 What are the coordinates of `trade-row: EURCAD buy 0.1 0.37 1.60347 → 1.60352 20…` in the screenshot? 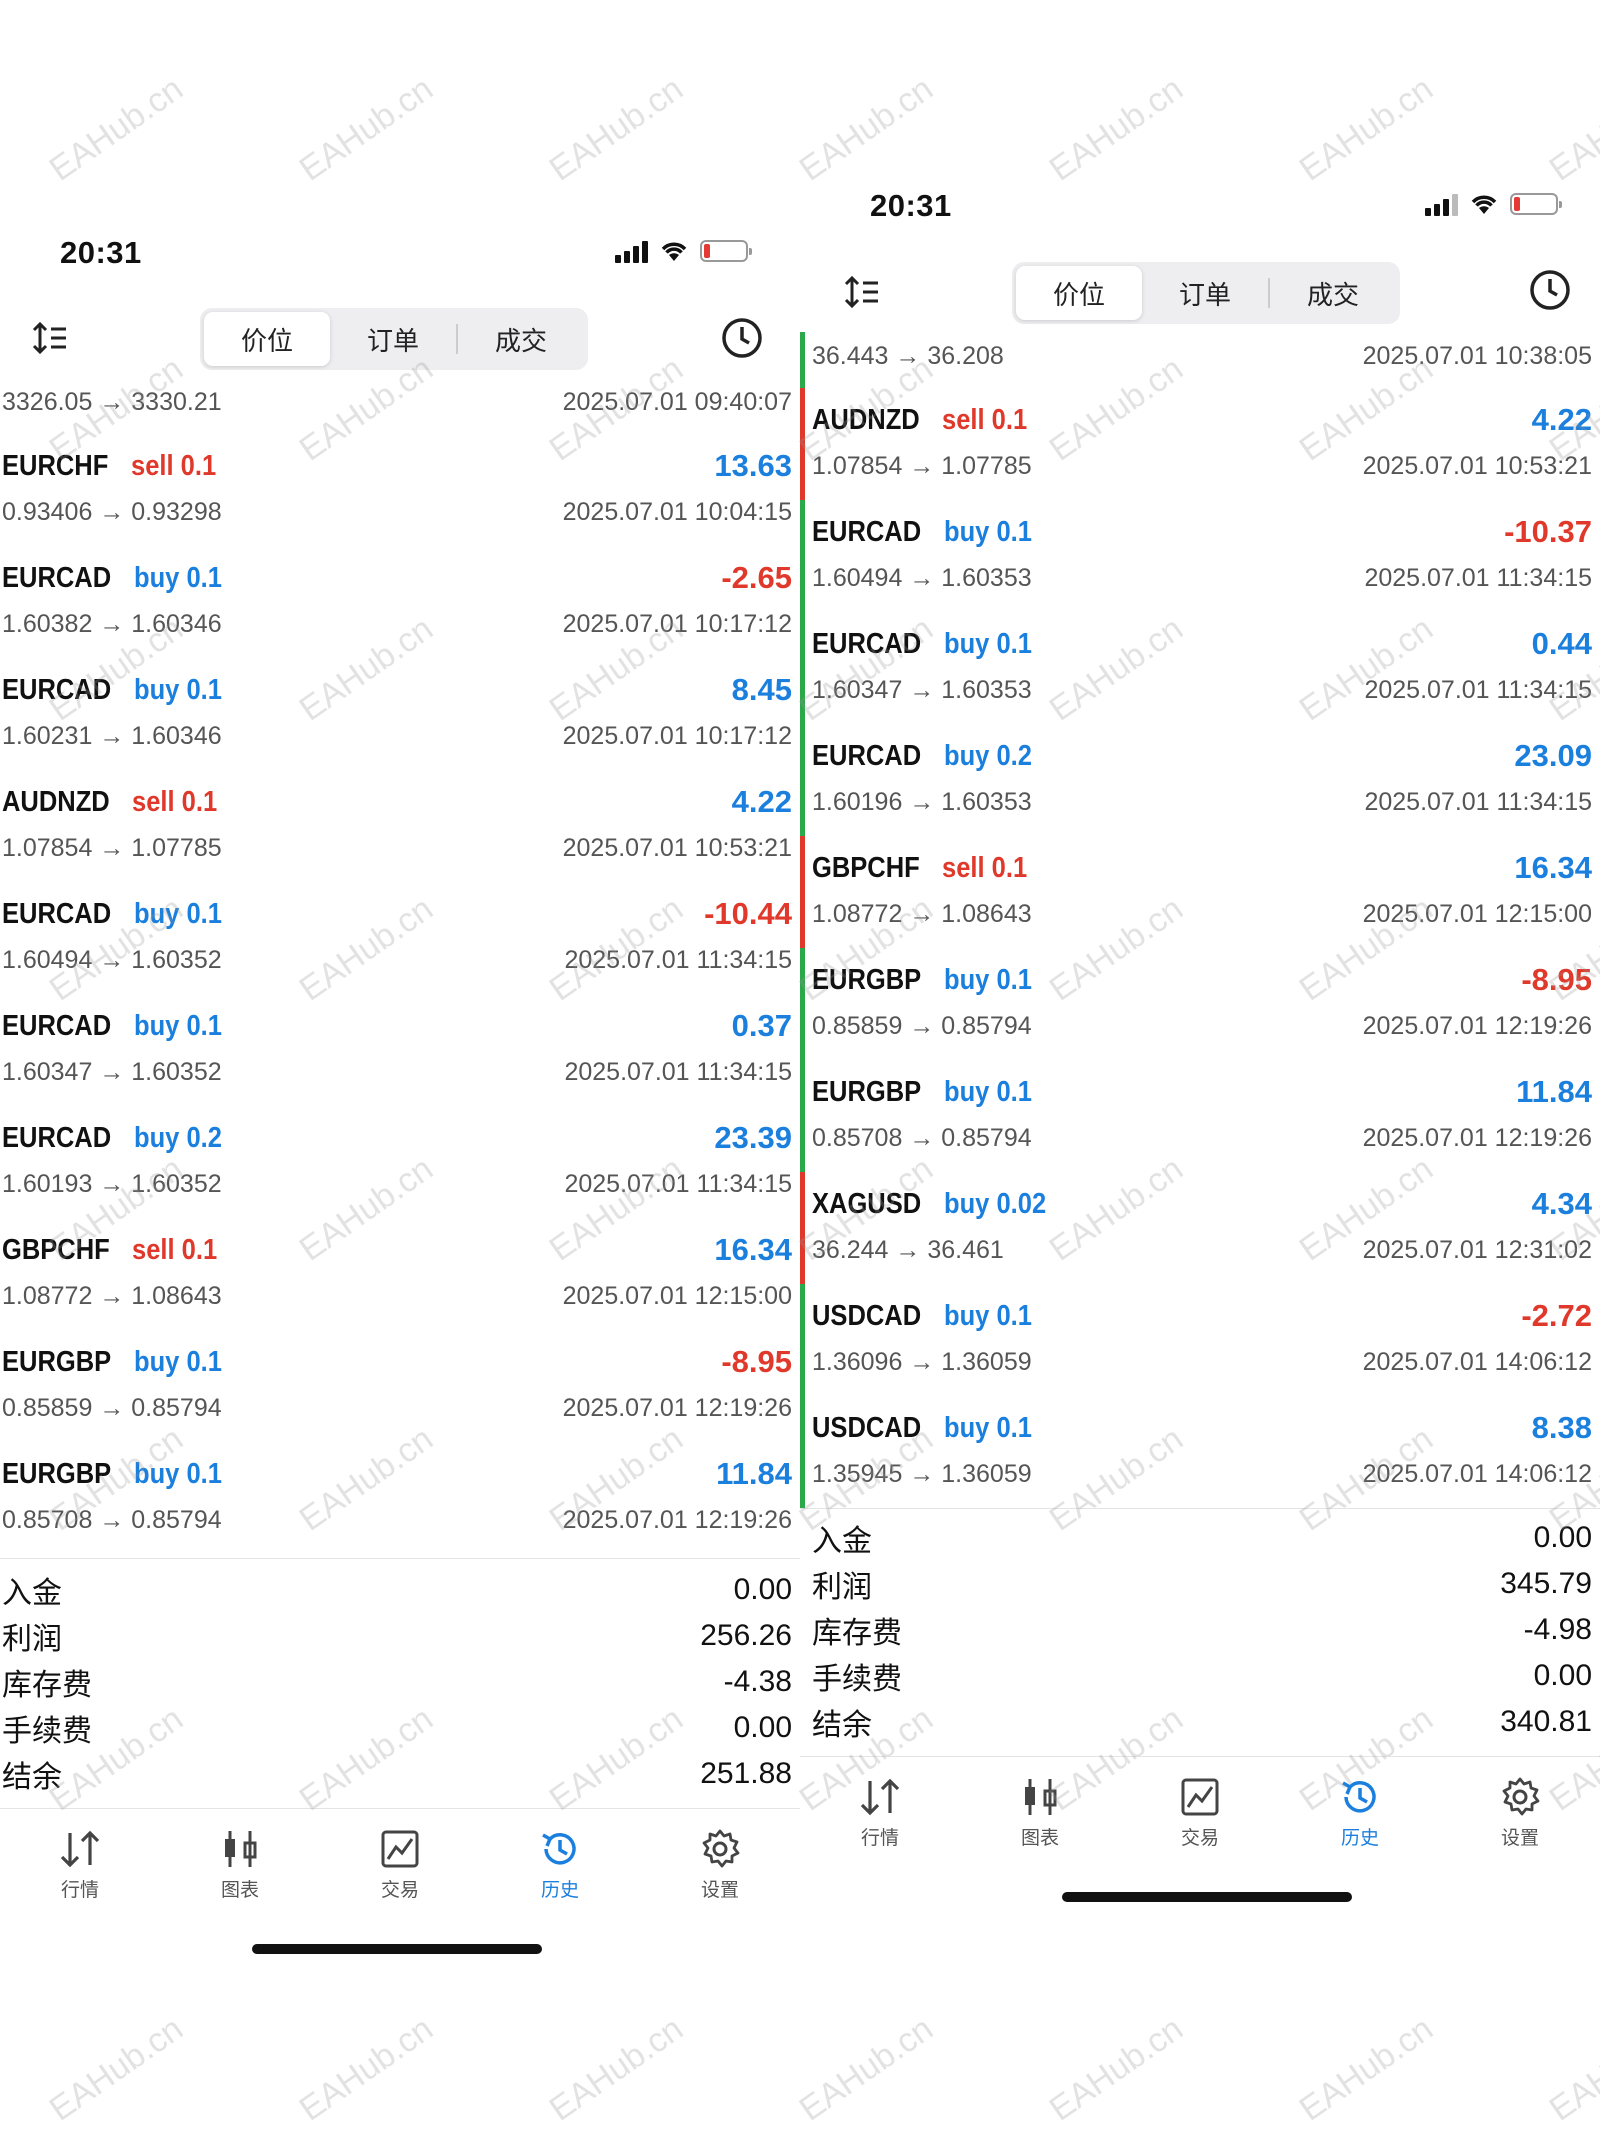 It's located at (400, 1050).